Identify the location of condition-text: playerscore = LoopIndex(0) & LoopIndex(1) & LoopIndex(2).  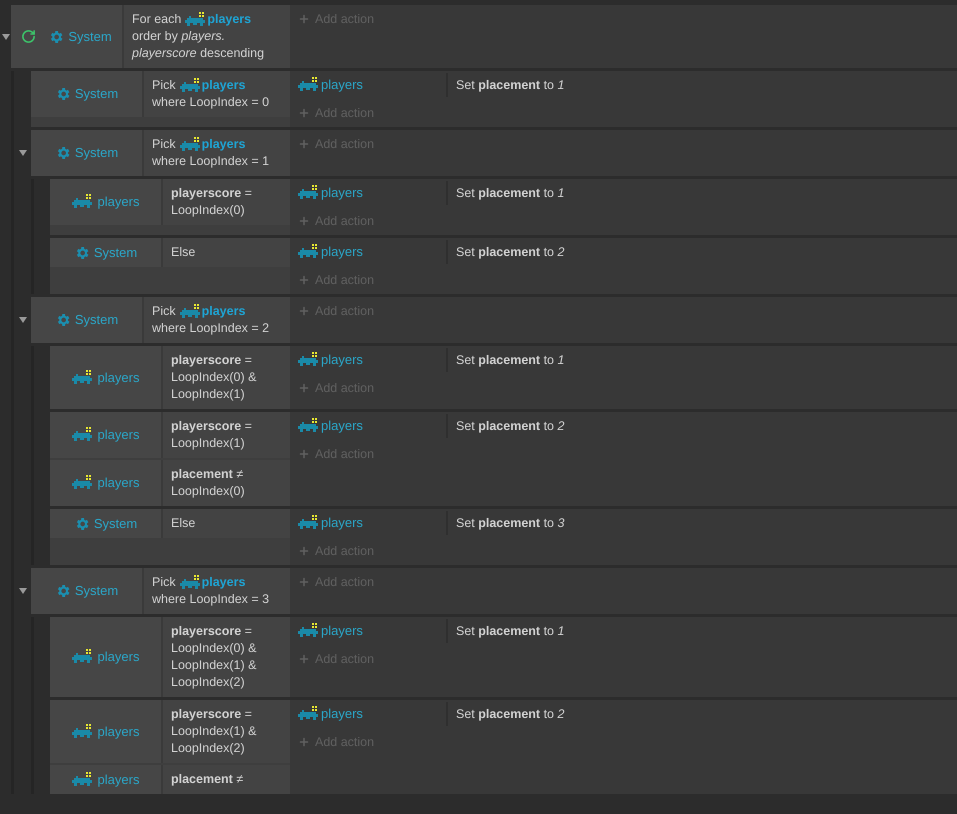
(226, 657).